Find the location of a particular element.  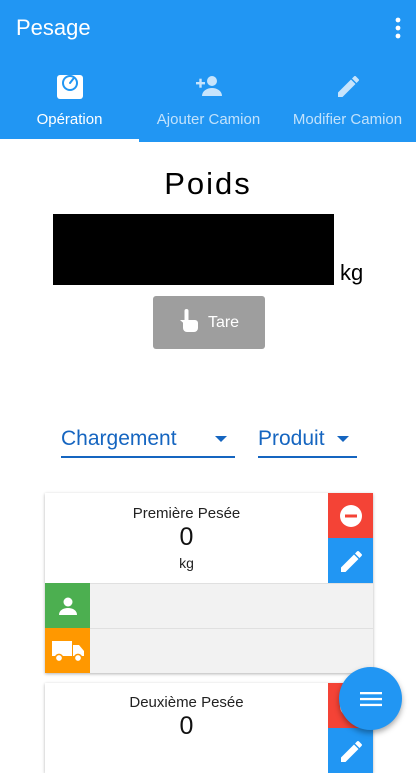

product-dropdown: Produit is located at coordinates (307, 441).